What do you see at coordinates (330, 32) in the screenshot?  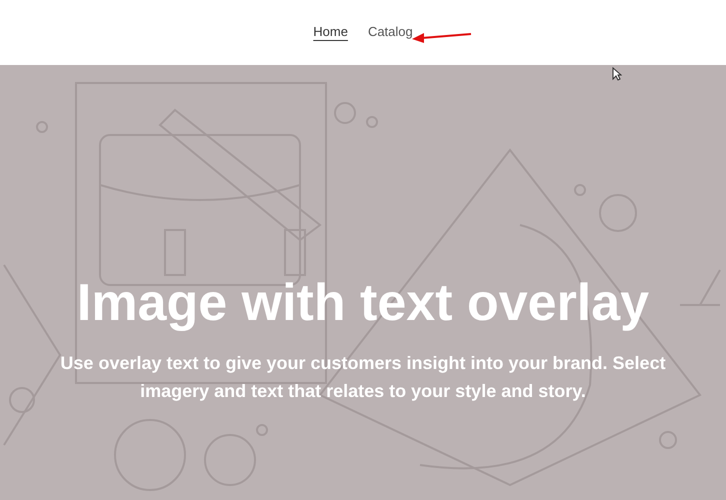 I see `nav-link: Home` at bounding box center [330, 32].